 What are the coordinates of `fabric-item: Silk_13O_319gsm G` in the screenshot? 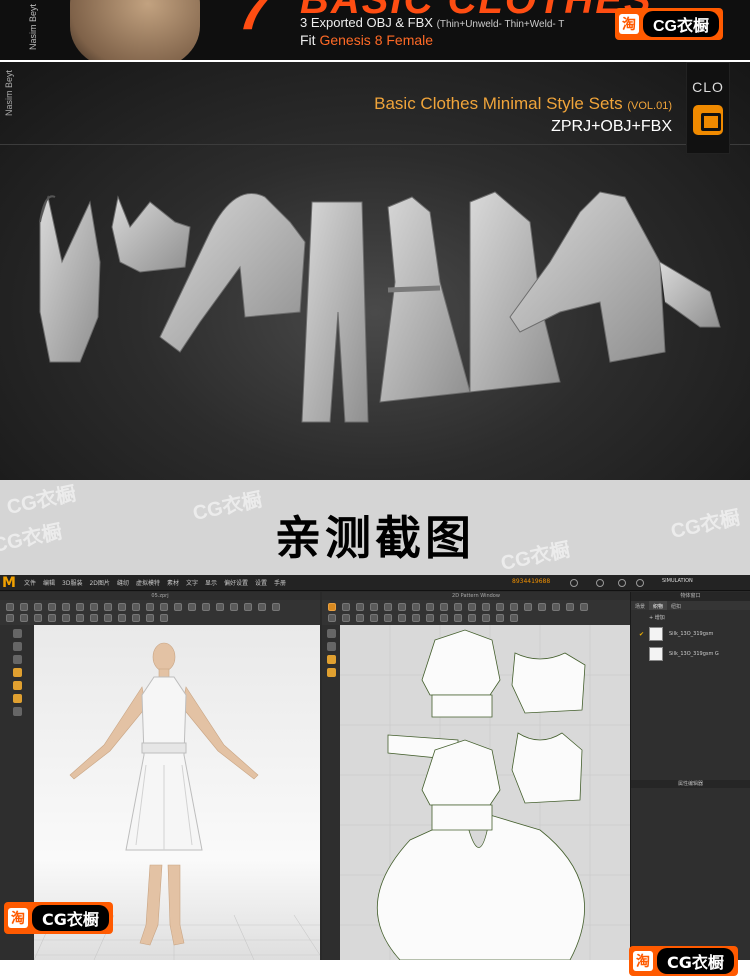 It's located at (694, 654).